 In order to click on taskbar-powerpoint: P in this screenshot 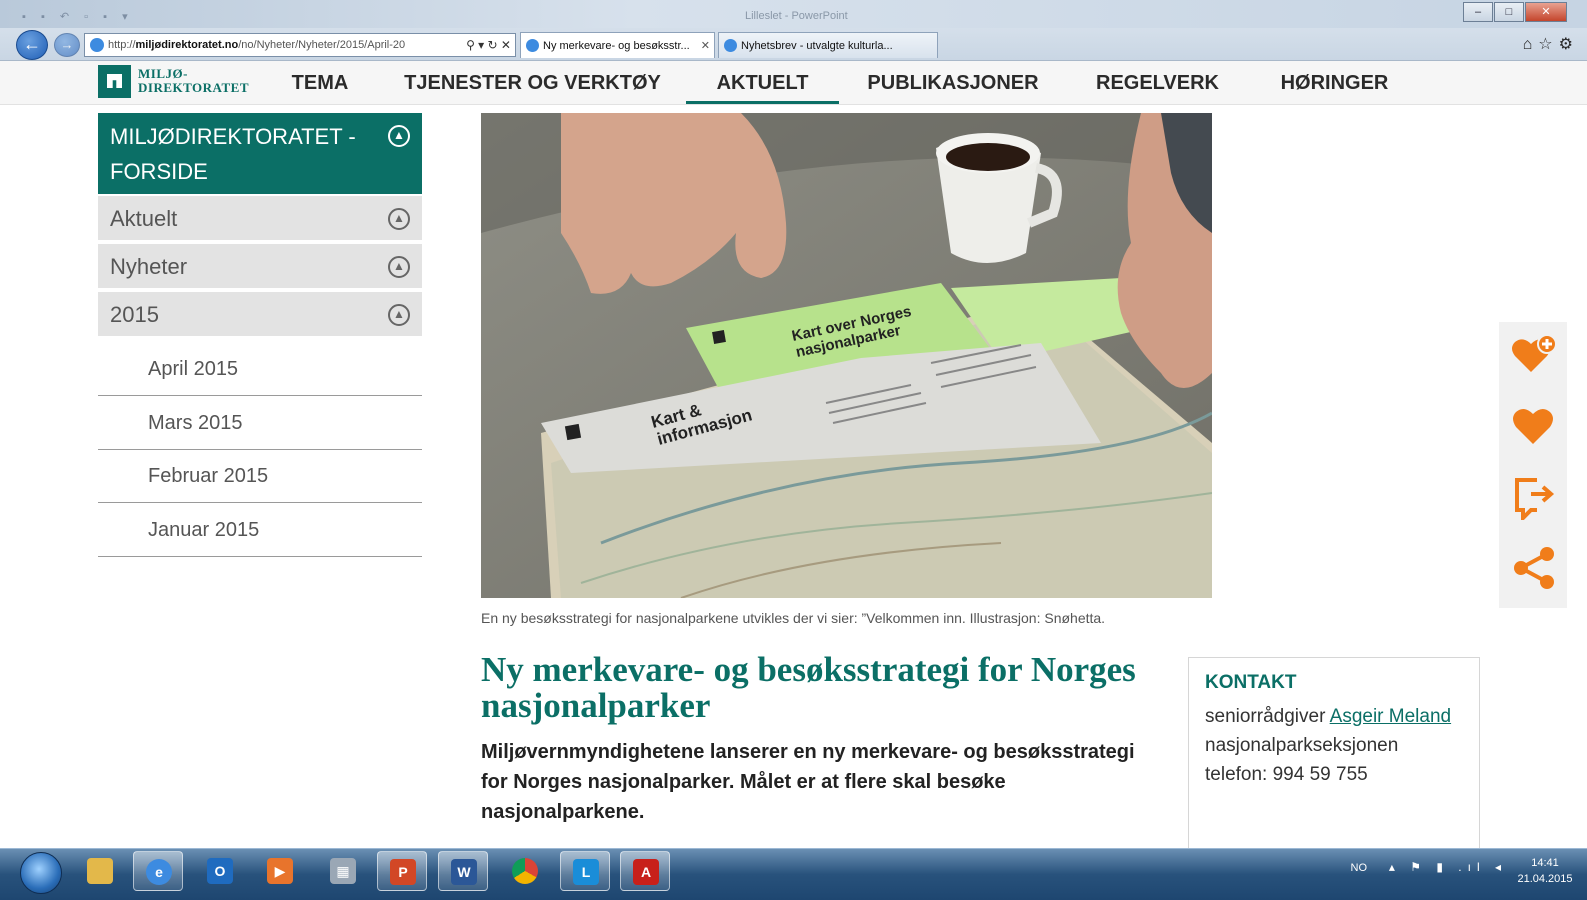, I will do `click(402, 871)`.